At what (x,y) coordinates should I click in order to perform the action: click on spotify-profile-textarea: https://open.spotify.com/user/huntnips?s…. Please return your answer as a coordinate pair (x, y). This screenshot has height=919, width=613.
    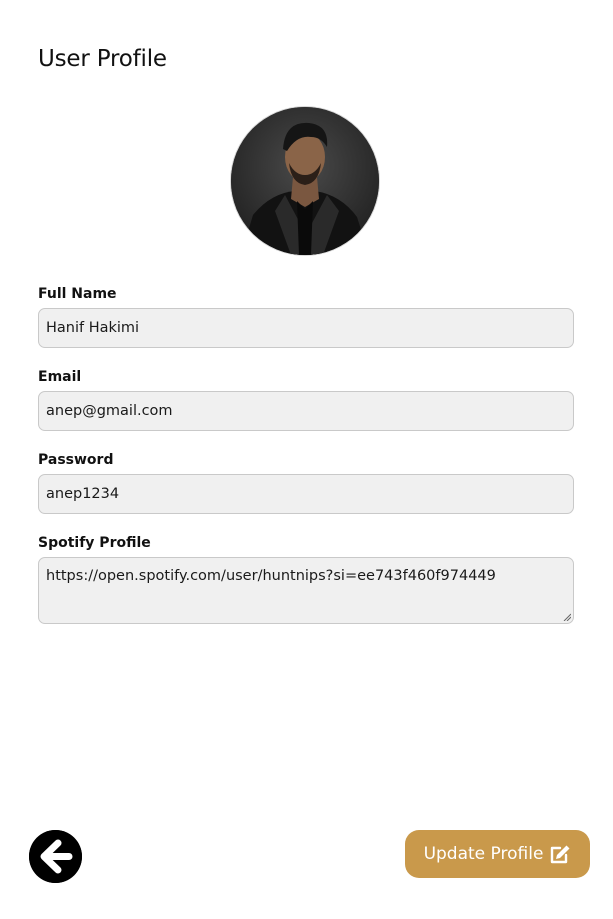
    Looking at the image, I should click on (306, 590).